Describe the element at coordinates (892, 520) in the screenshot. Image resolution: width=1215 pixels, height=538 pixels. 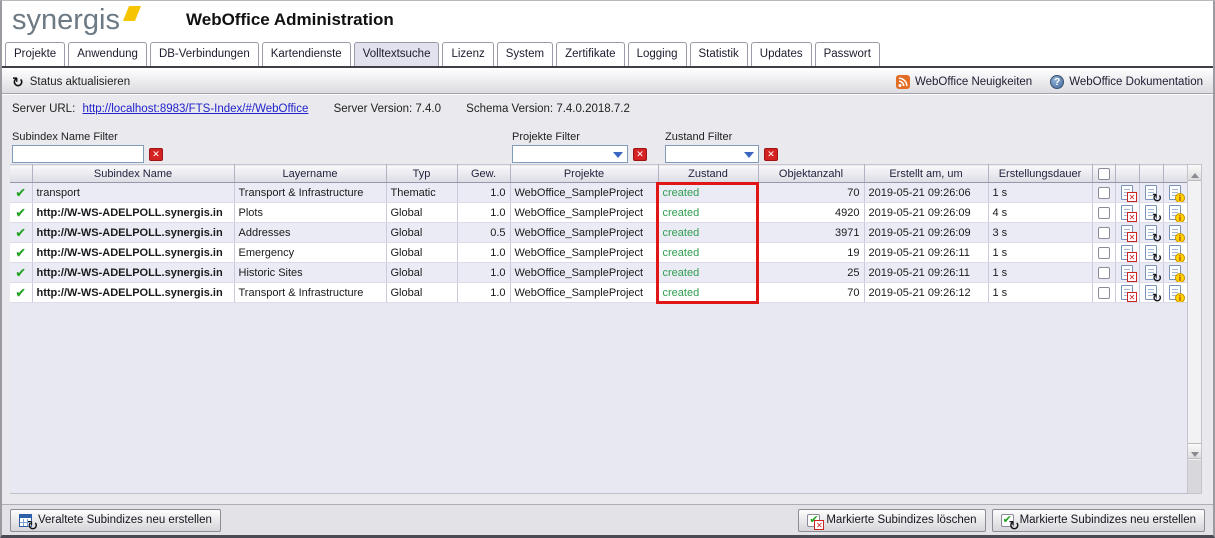
I see `delete-marked-button: ✕ Markierte Subindizes löschen` at that location.